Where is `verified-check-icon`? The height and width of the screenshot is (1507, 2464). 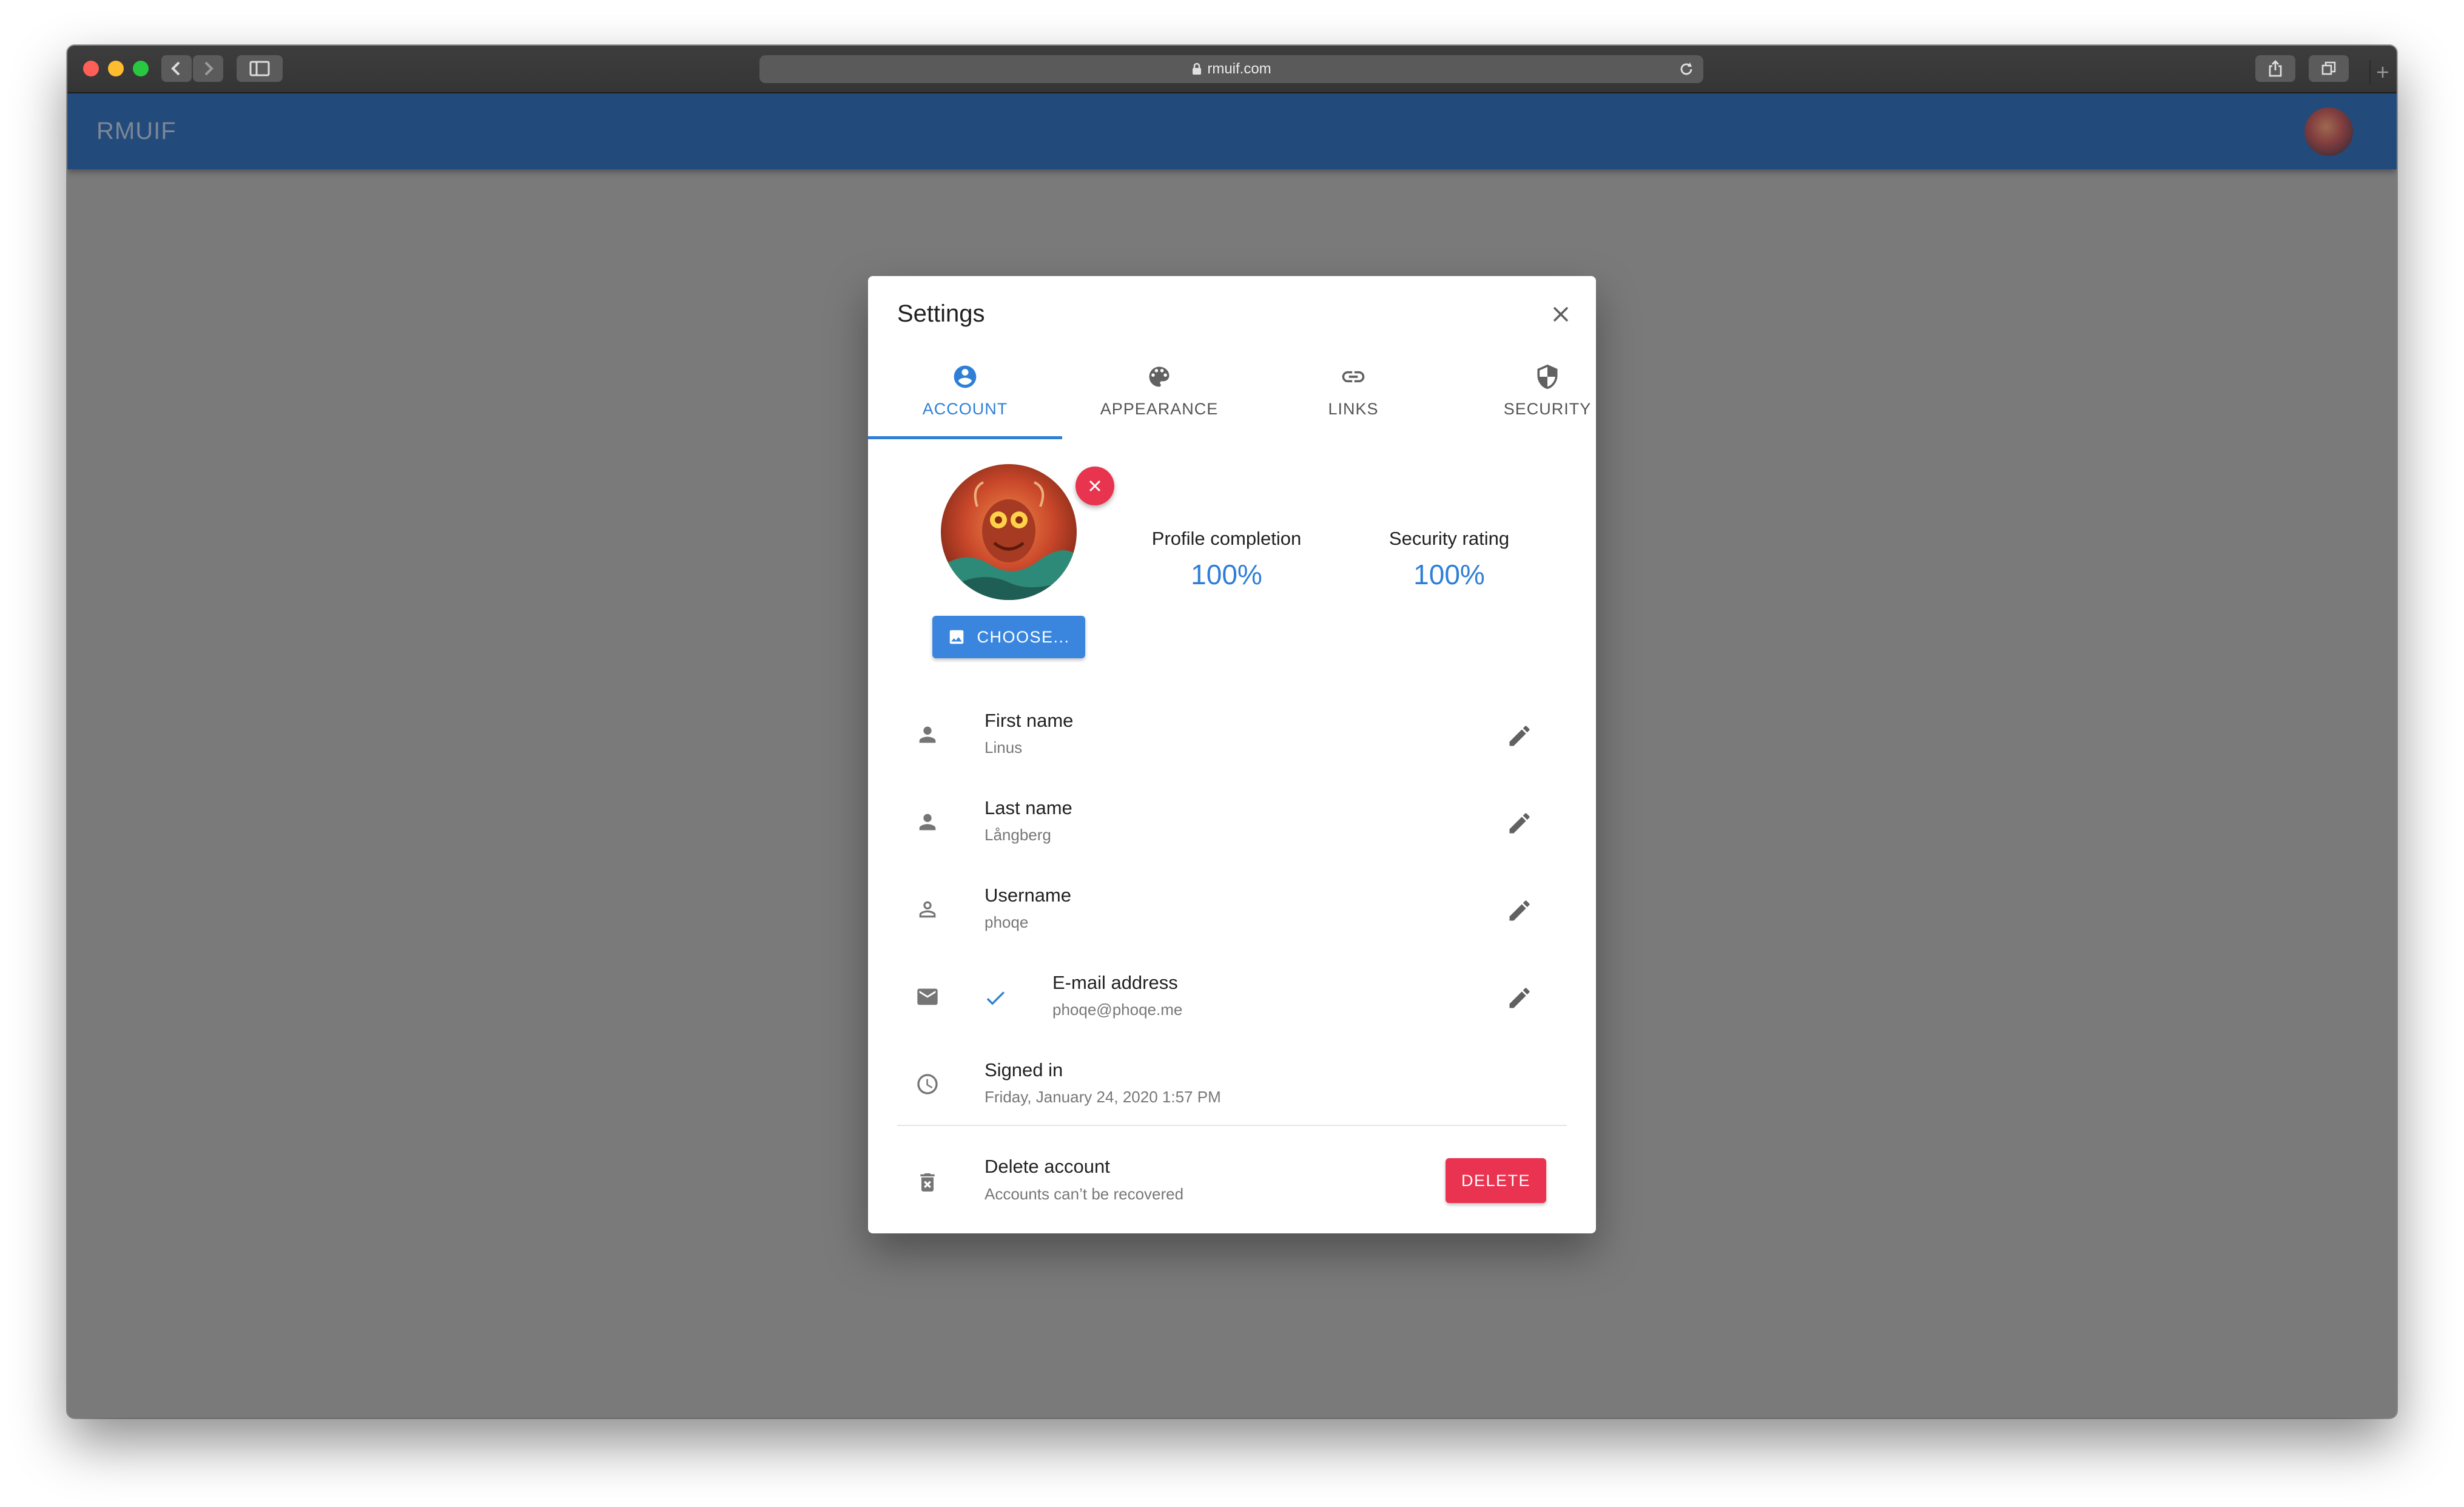
verified-check-icon is located at coordinates (996, 998).